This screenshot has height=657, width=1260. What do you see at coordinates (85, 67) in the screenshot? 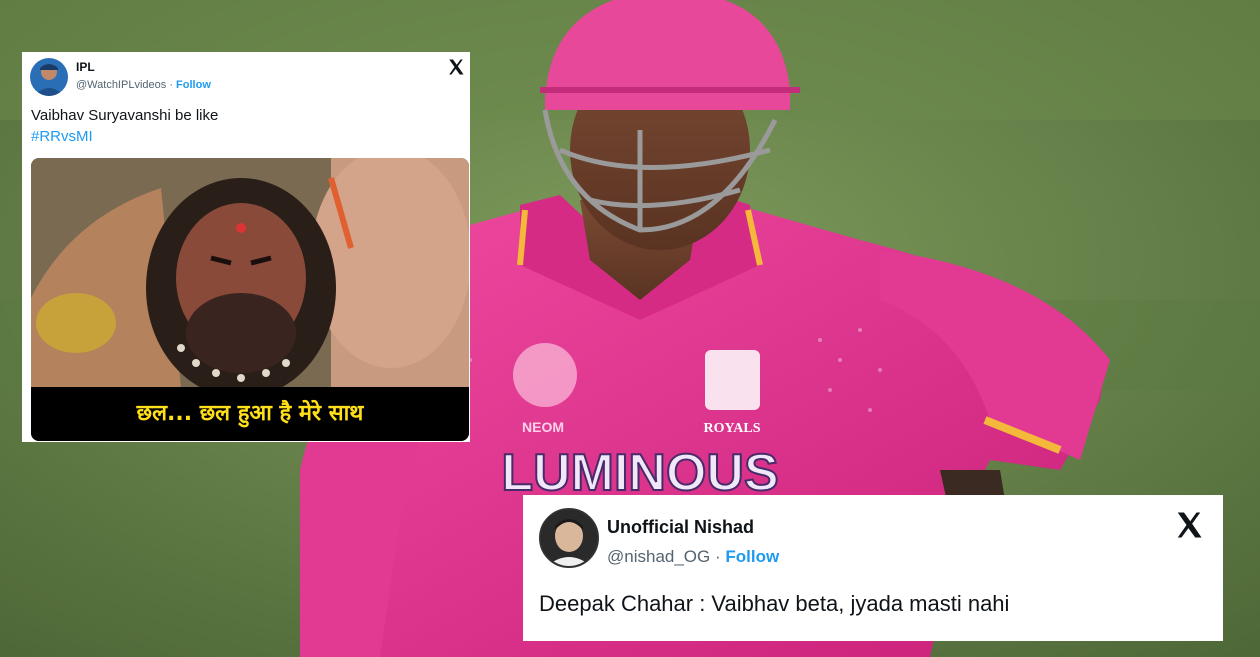
I see `user-name: IPL` at bounding box center [85, 67].